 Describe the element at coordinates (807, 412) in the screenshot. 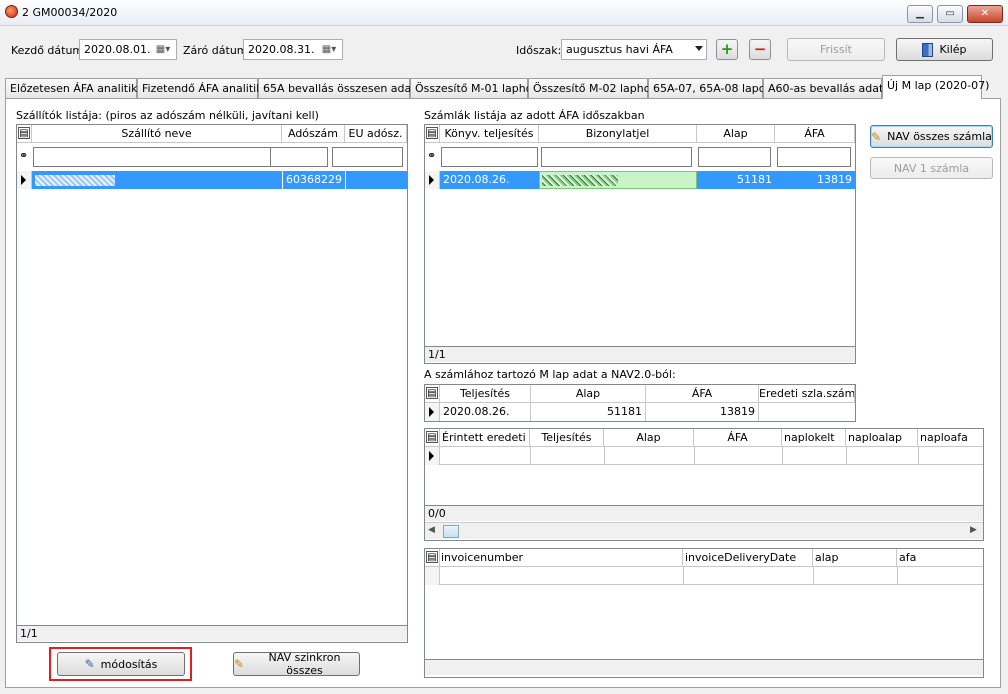

I see `mlap-orig-cell` at that location.